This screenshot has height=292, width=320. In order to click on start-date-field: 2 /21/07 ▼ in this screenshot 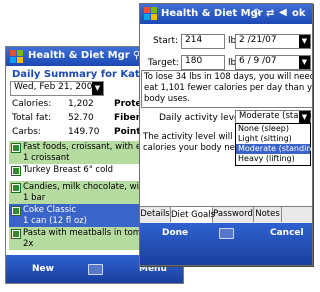, I will do `click(273, 41)`.